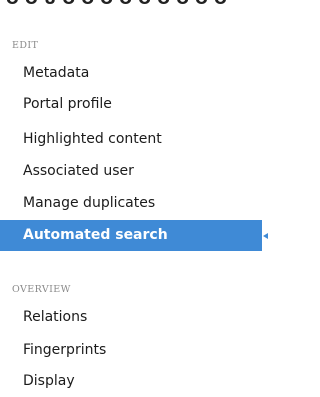  Describe the element at coordinates (89, 203) in the screenshot. I see `nav-item-label: Manage duplicates` at that location.